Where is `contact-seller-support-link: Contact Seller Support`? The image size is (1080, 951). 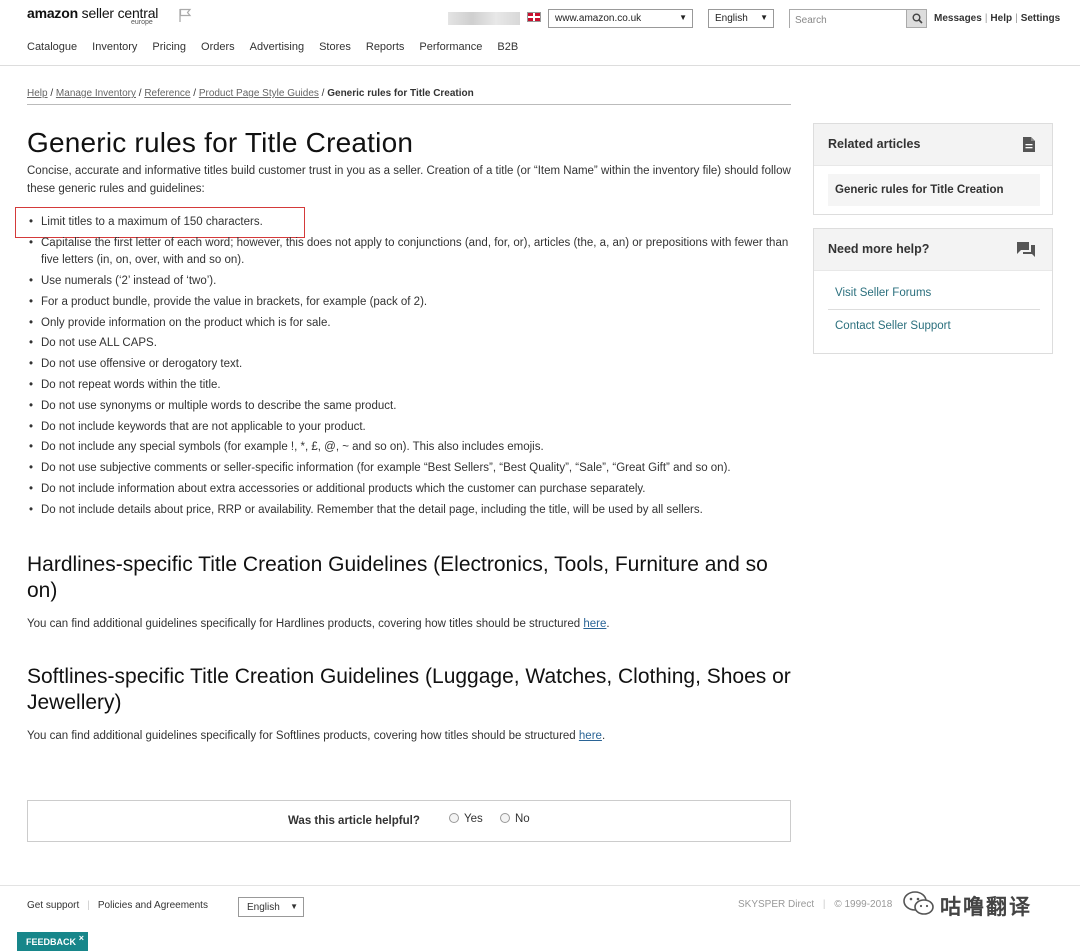 contact-seller-support-link: Contact Seller Support is located at coordinates (934, 326).